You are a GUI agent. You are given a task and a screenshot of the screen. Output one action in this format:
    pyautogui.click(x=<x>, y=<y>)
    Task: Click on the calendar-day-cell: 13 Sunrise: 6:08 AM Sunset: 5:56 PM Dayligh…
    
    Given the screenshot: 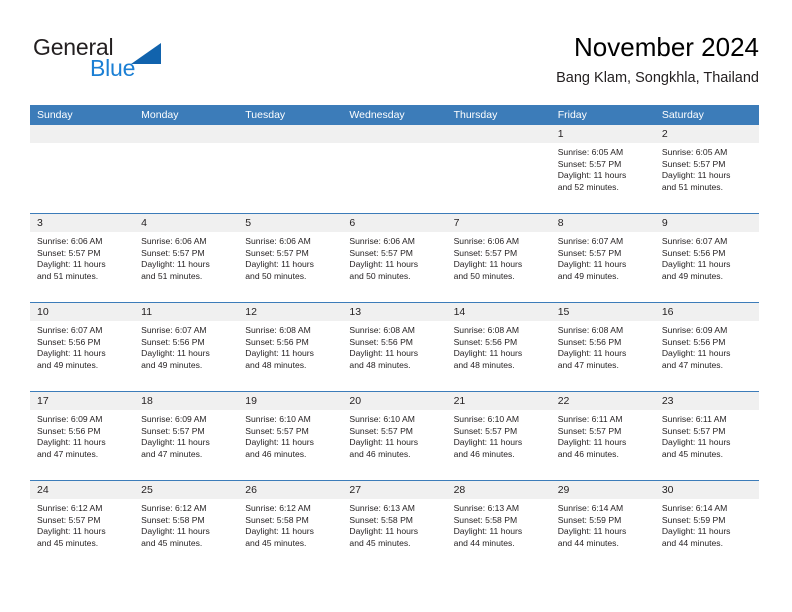 What is the action you would take?
    pyautogui.click(x=394, y=347)
    